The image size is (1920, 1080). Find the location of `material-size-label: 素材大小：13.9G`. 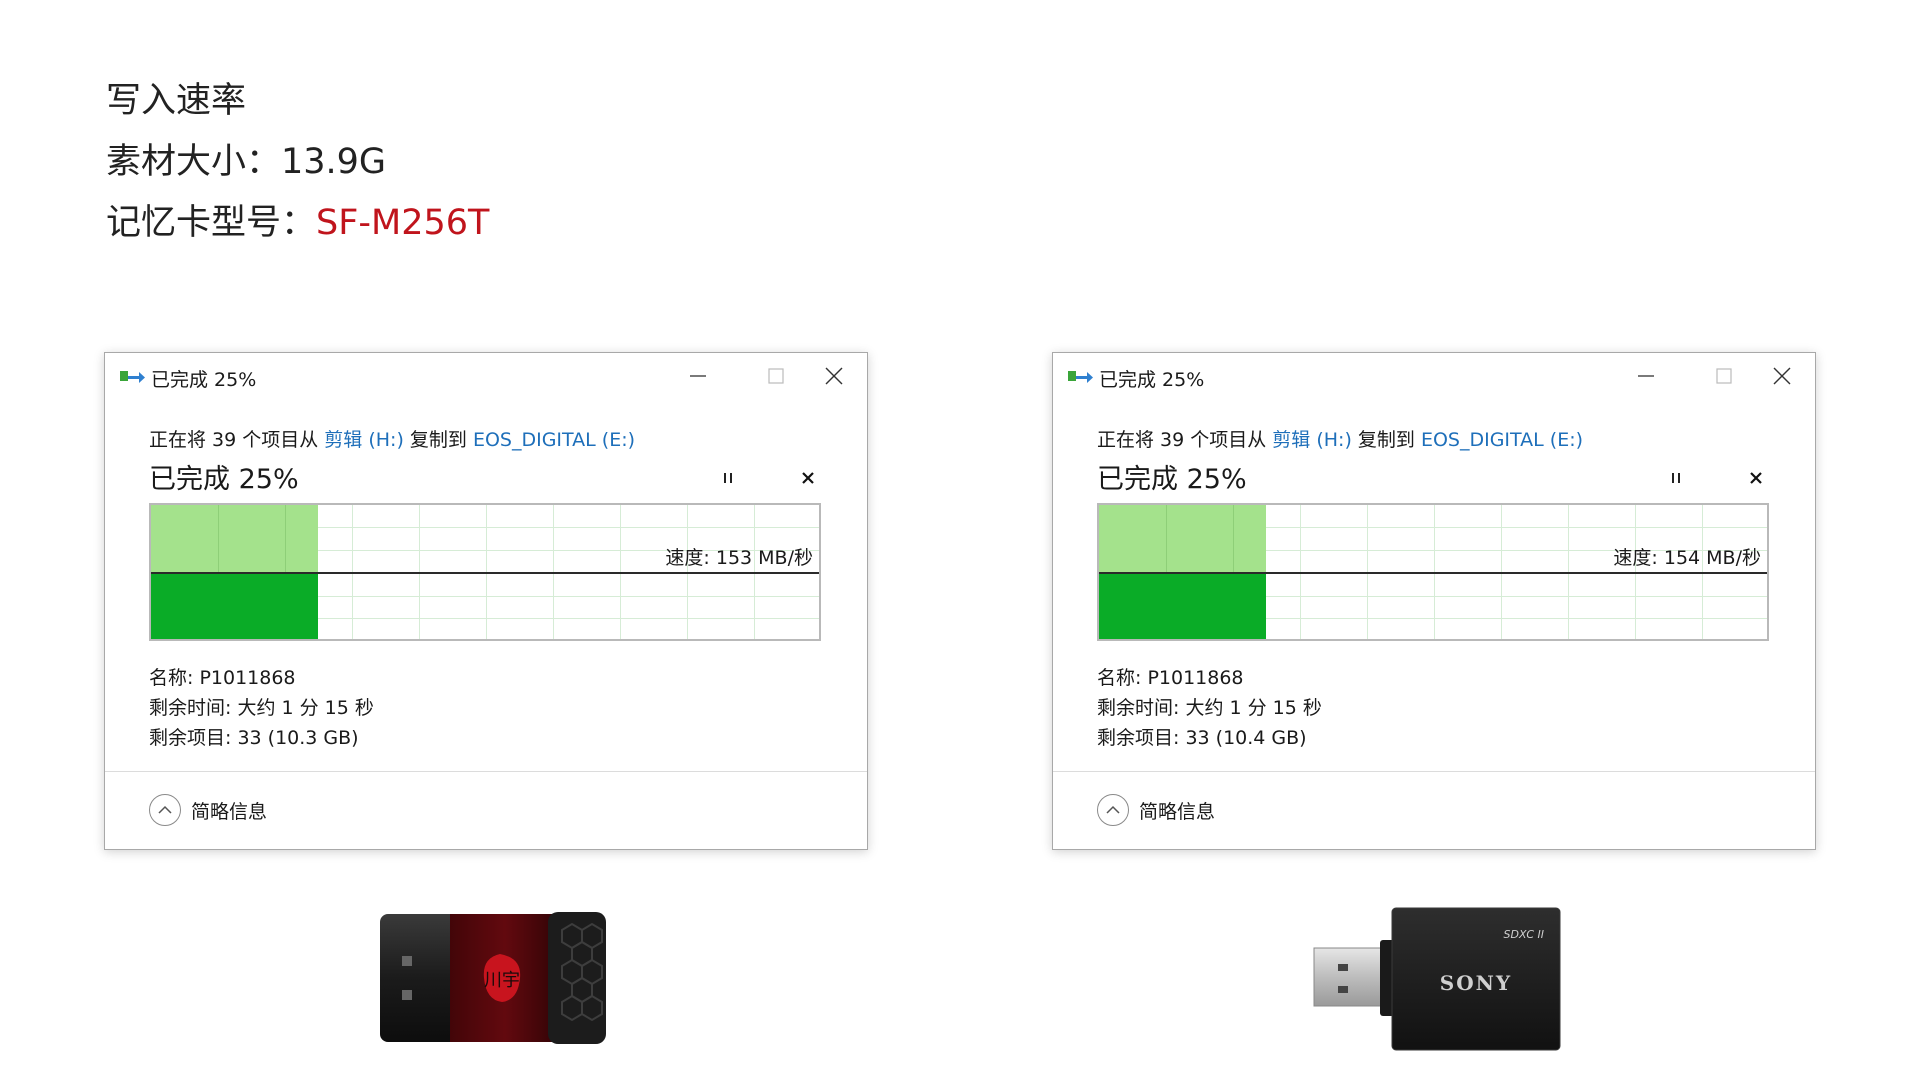

material-size-label: 素材大小：13.9G is located at coordinates (246, 162).